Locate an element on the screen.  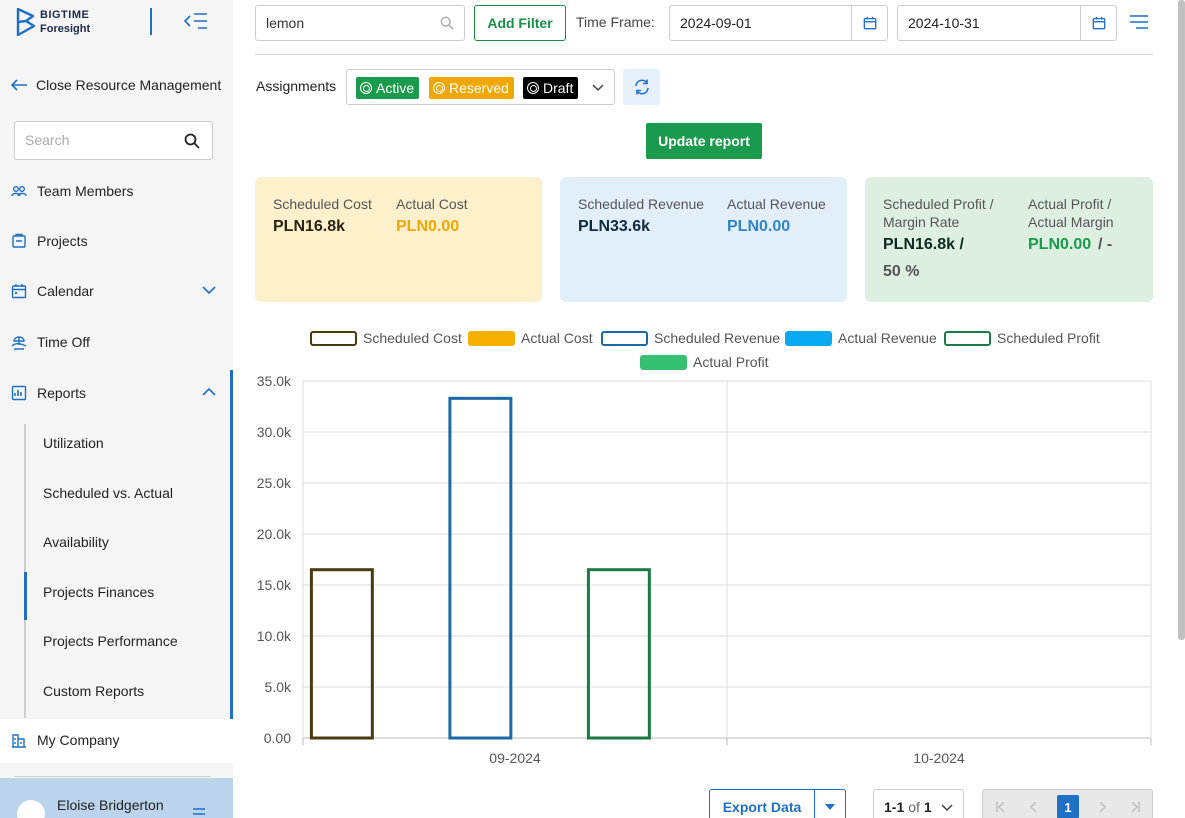
collapse-sidebar-button is located at coordinates (196, 21).